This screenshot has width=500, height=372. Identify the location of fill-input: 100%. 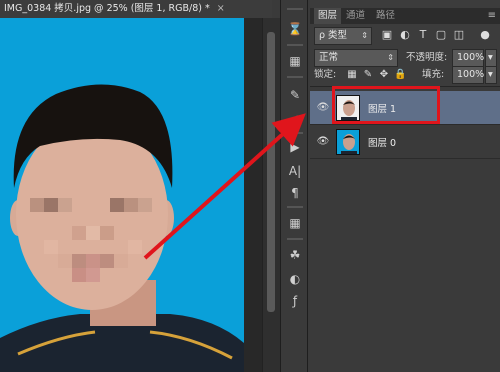
(468, 75).